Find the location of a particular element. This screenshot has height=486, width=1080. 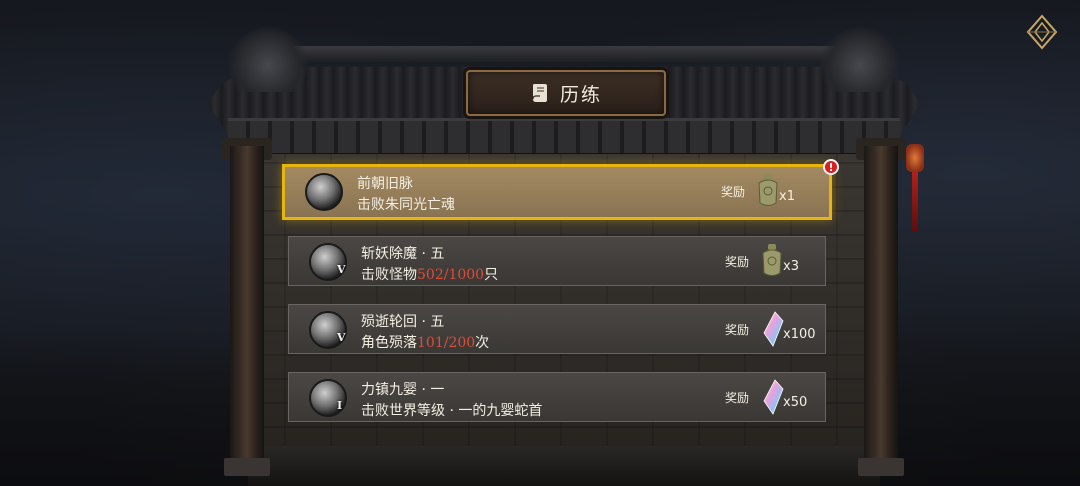

quest-name: 力镇九婴 · 一 is located at coordinates (403, 390).